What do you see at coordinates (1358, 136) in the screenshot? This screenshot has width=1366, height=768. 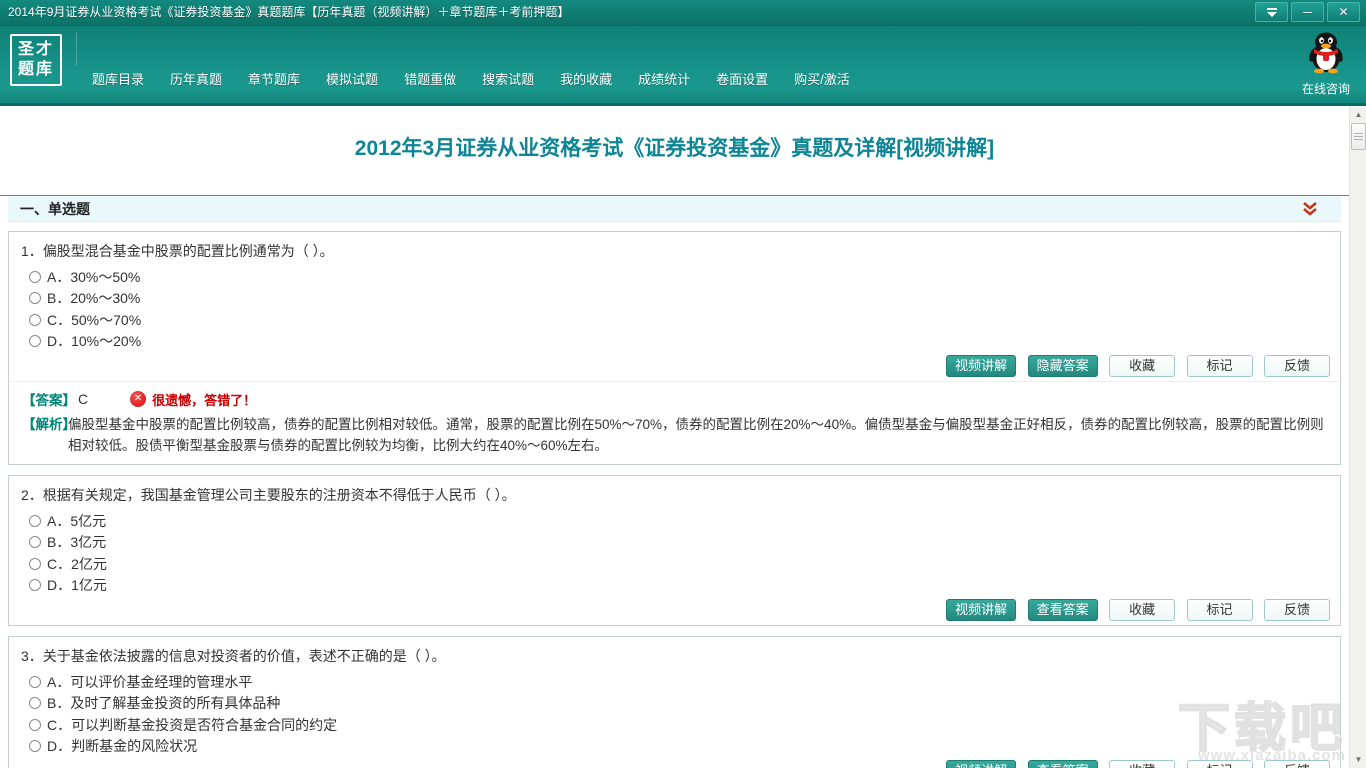 I see `scroll-thumb` at bounding box center [1358, 136].